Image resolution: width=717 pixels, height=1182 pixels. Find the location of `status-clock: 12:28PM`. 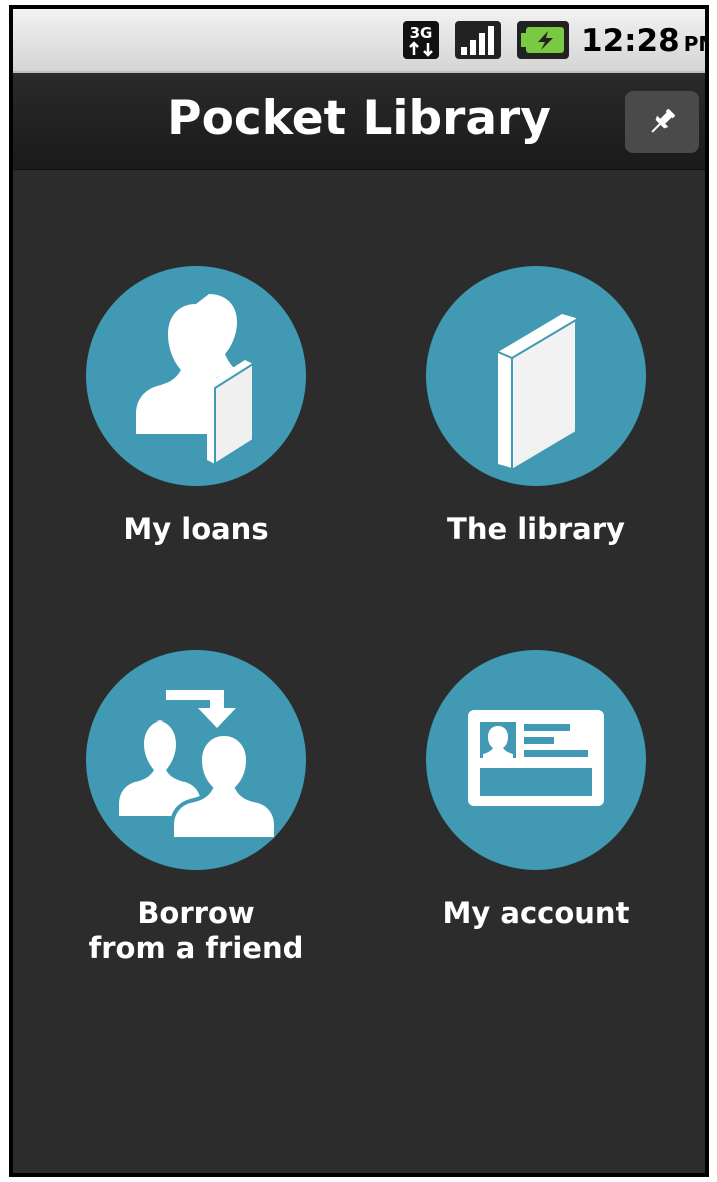

status-clock: 12:28PM is located at coordinates (643, 42).